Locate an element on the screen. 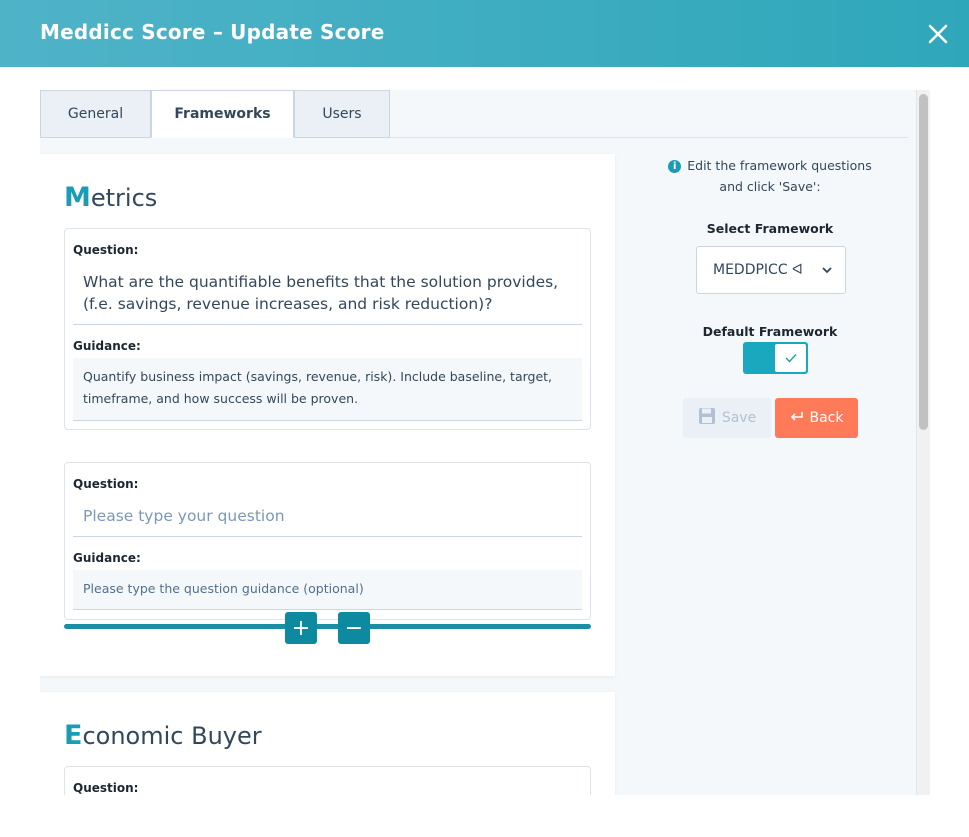  save-button: Save is located at coordinates (727, 418).